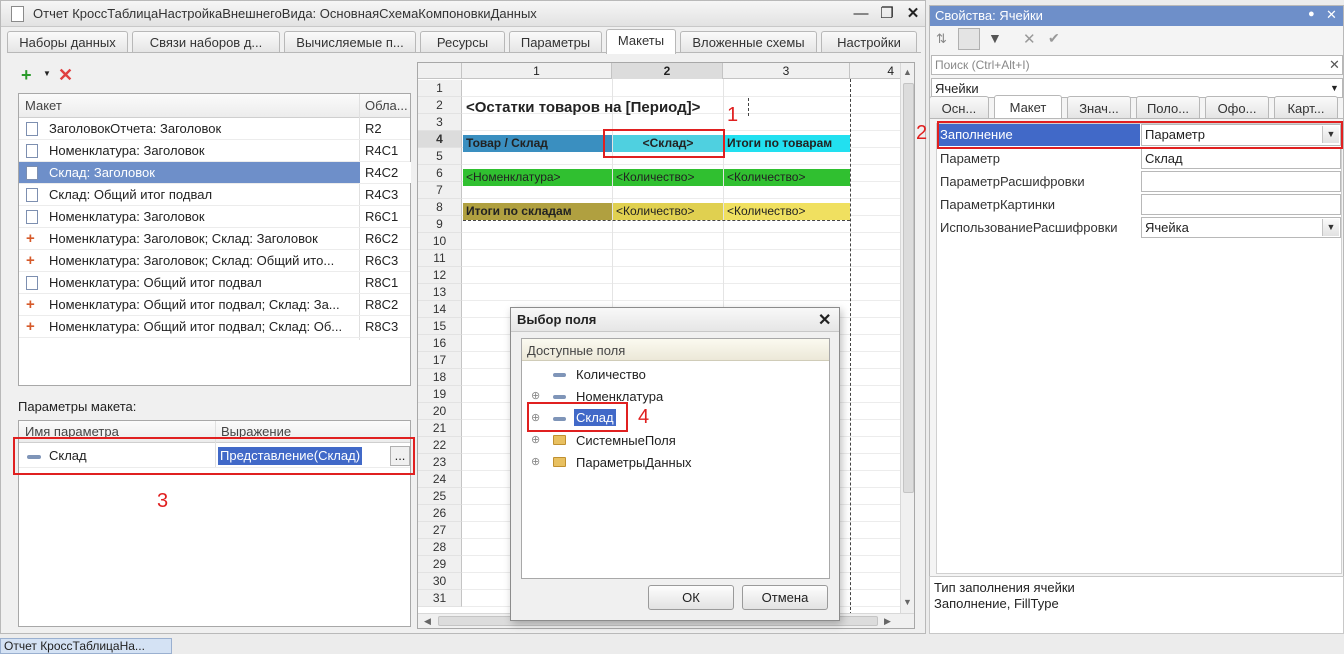 This screenshot has width=1344, height=654. Describe the element at coordinates (440, 598) in the screenshot. I see `row-number: 31` at that location.